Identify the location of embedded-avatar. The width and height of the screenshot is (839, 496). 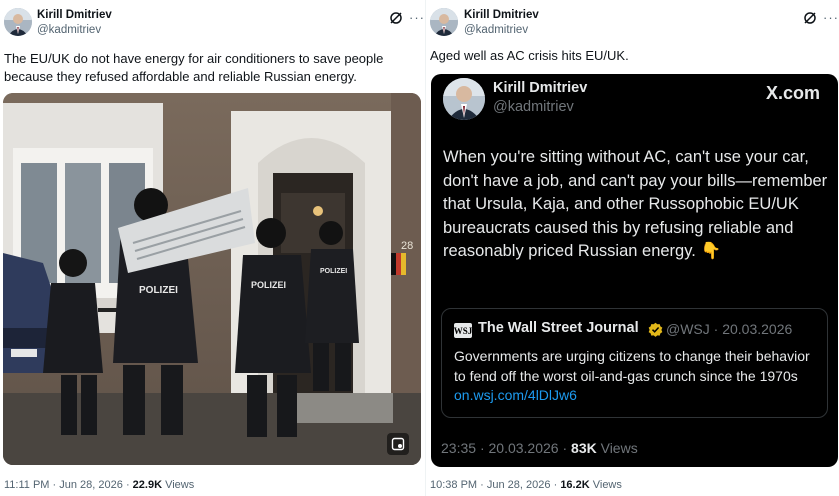
(464, 99).